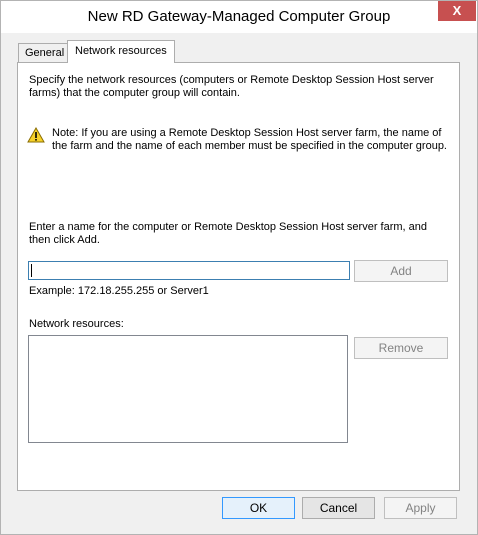 This screenshot has height=535, width=478. I want to click on tab-general: General, so click(45, 53).